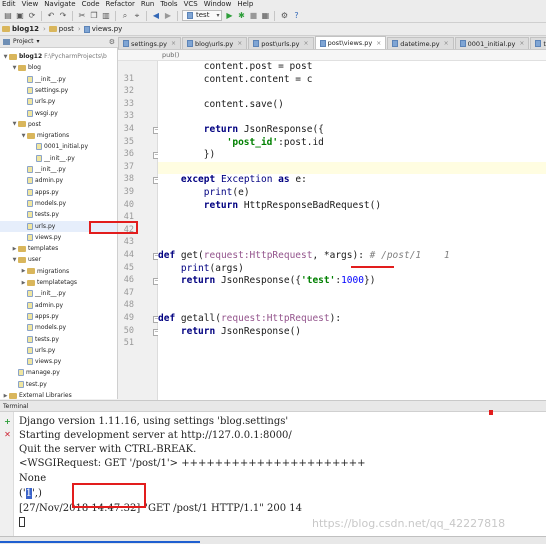 The width and height of the screenshot is (546, 544). I want to click on editor-tab: post\urls.py ×, so click(281, 43).